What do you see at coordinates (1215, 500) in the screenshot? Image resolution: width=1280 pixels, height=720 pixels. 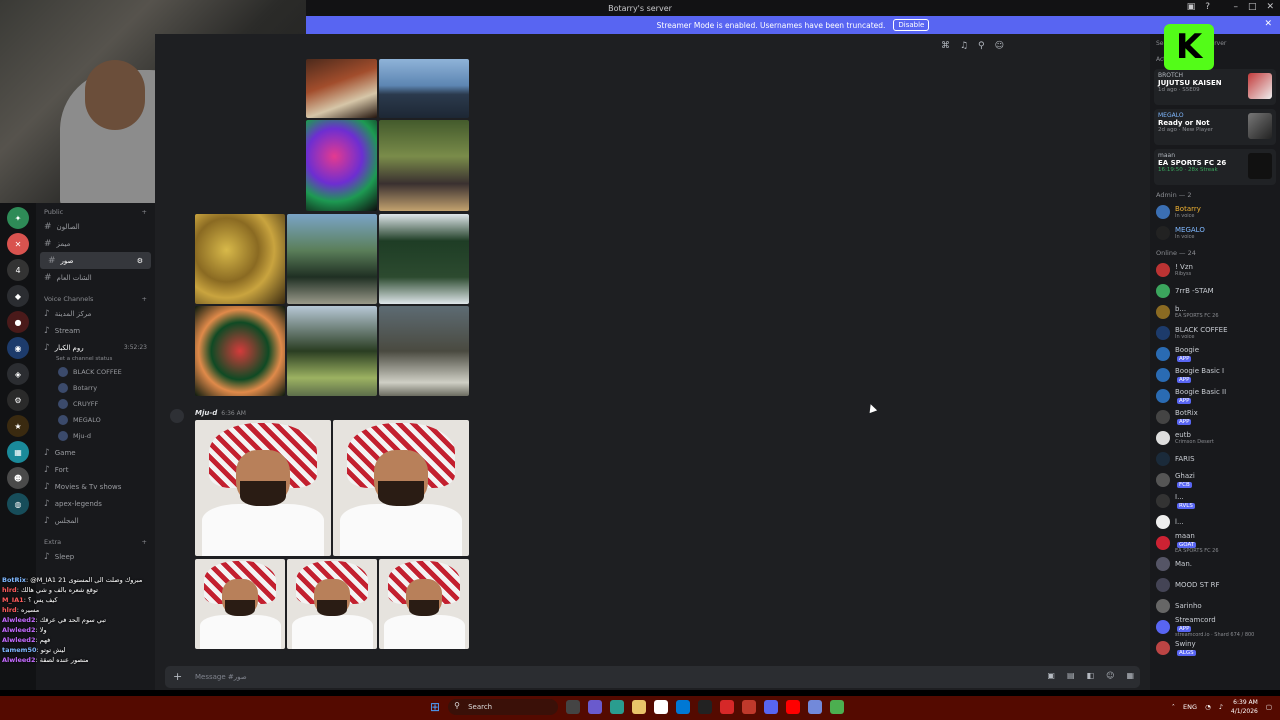 I see `member-row: I... RVLS` at bounding box center [1215, 500].